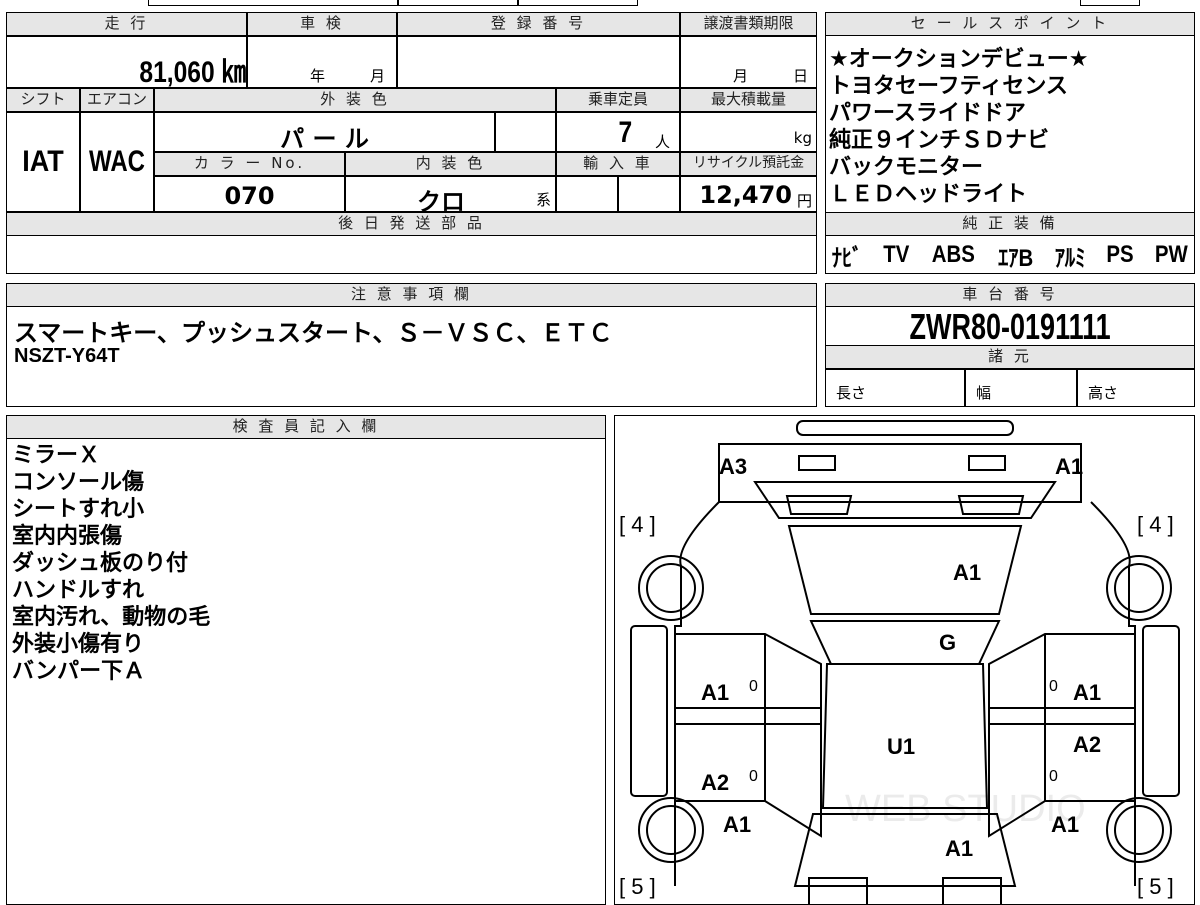 The image size is (1200, 905). Describe the element at coordinates (637, 886) in the screenshot. I see `tyre-front-left: [ 5 ]` at that location.